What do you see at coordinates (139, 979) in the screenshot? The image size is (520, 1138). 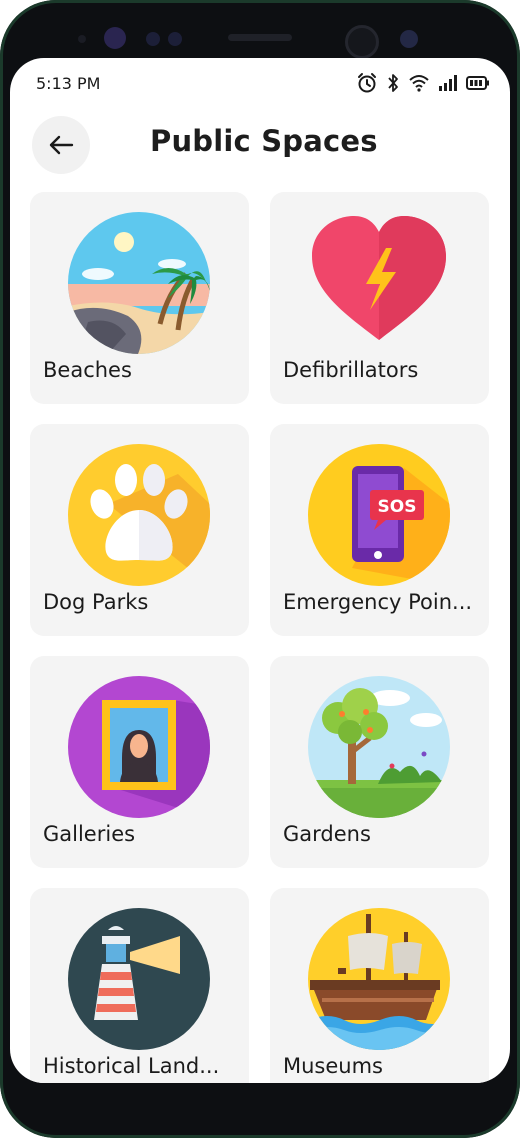 I see `lighthouse-icon` at bounding box center [139, 979].